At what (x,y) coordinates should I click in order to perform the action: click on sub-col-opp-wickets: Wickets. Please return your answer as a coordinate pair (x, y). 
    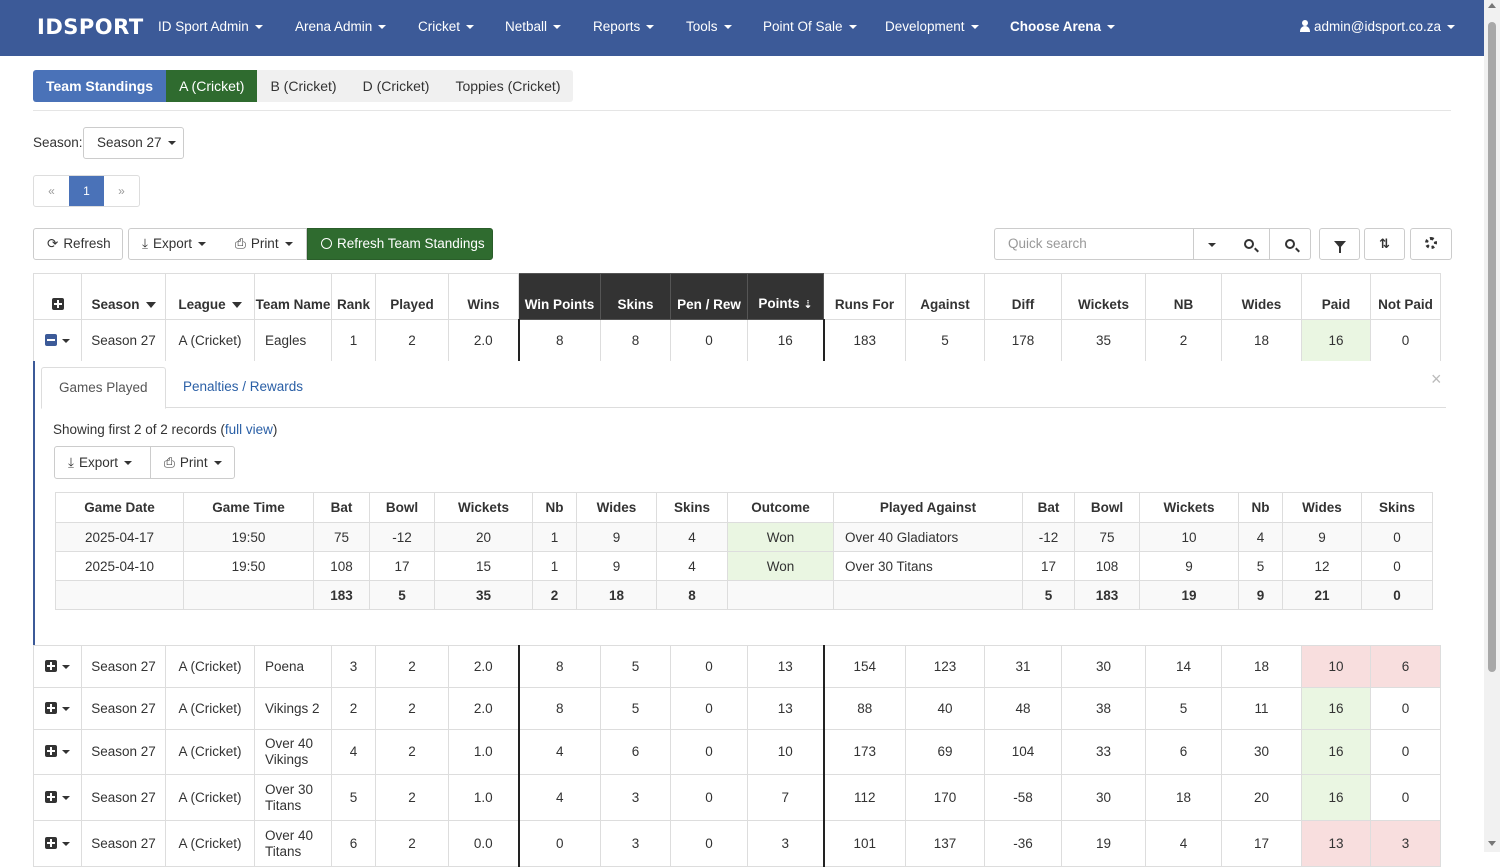
    Looking at the image, I should click on (1189, 507).